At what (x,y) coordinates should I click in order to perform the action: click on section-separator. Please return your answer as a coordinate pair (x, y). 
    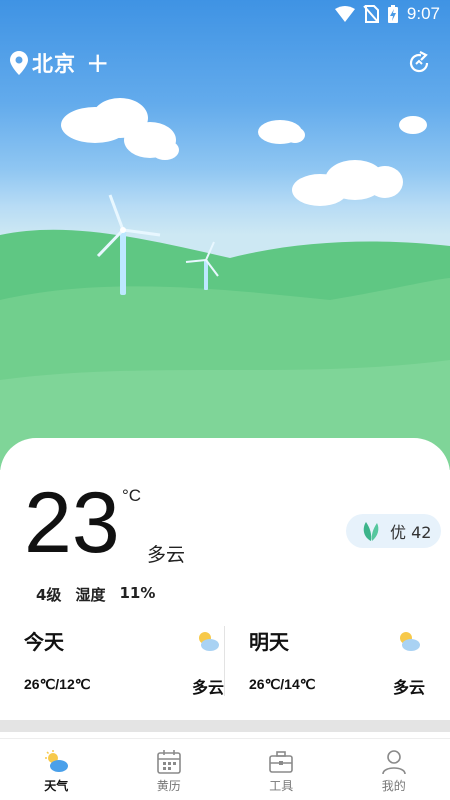
    Looking at the image, I should click on (225, 726).